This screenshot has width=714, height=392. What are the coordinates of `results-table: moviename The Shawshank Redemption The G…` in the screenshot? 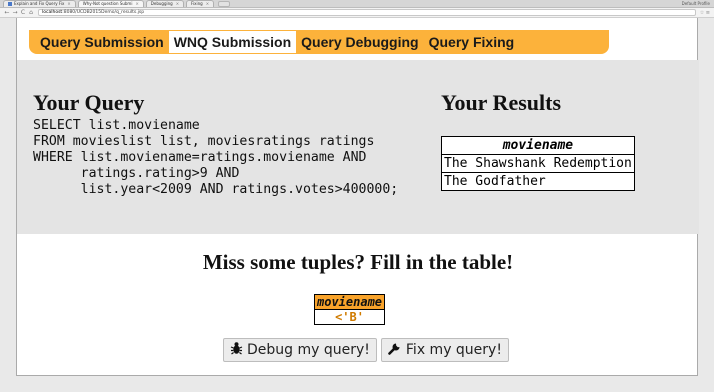 It's located at (538, 163).